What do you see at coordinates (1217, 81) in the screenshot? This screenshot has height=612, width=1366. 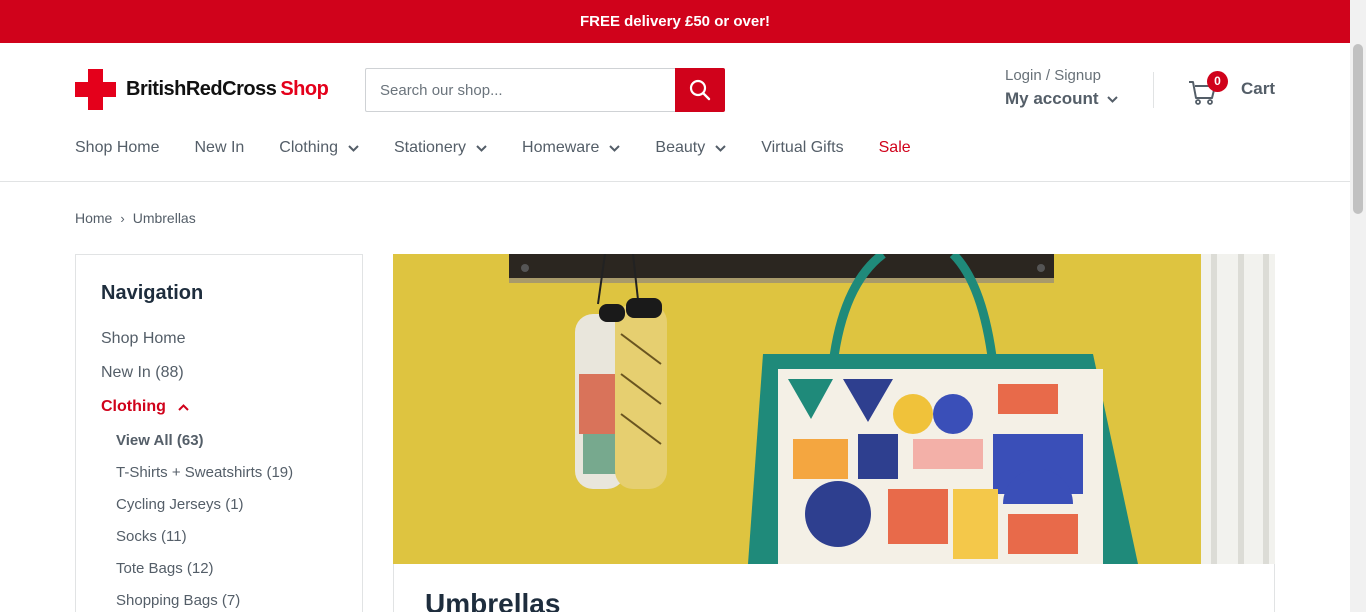 I see `cart-count-badge: 0` at bounding box center [1217, 81].